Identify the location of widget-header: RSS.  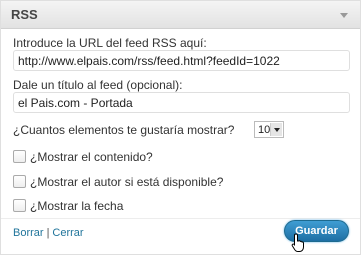
(180, 15).